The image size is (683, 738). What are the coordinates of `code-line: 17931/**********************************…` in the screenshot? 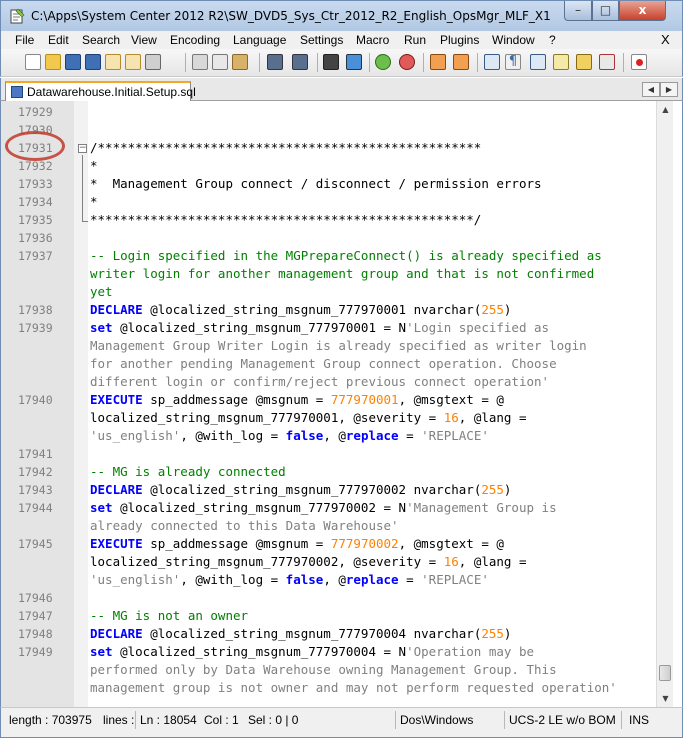 It's located at (328, 148).